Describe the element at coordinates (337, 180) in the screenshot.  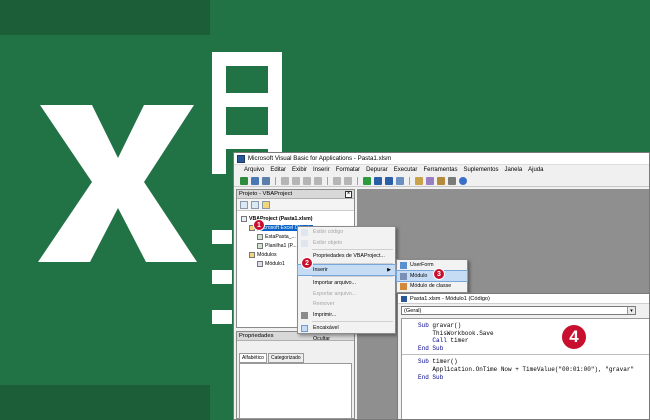
I see `undo-icon` at that location.